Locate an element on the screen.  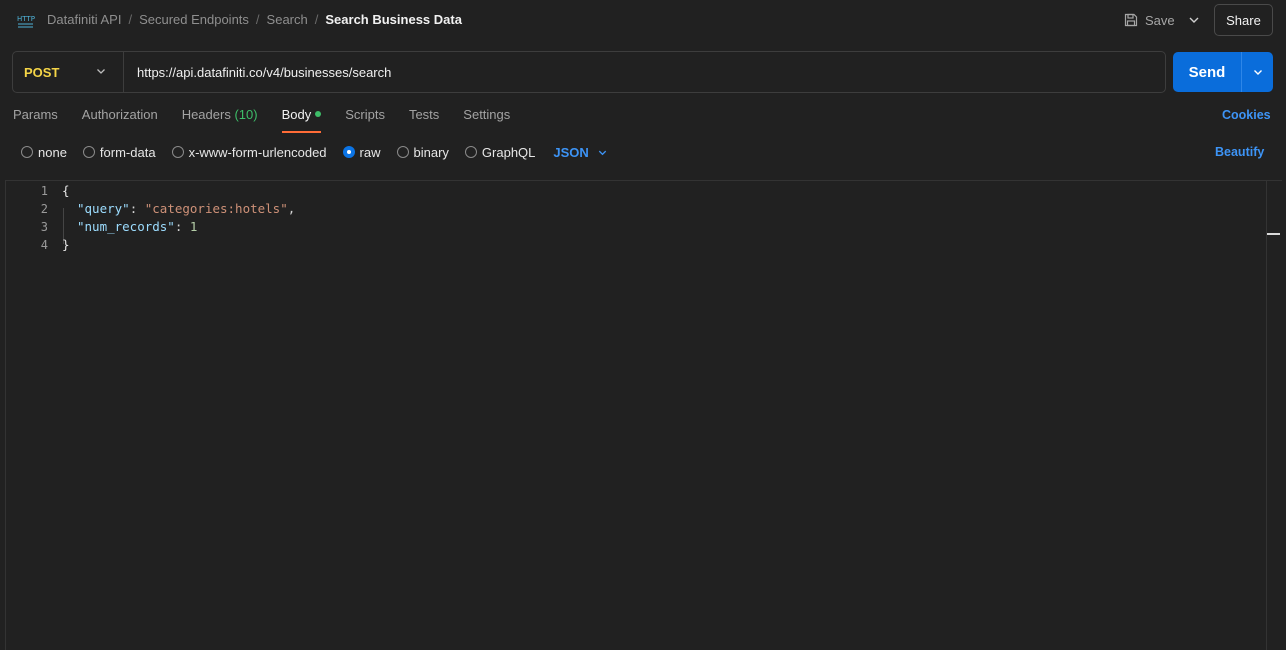
radio-circle-checked is located at coordinates (348, 152).